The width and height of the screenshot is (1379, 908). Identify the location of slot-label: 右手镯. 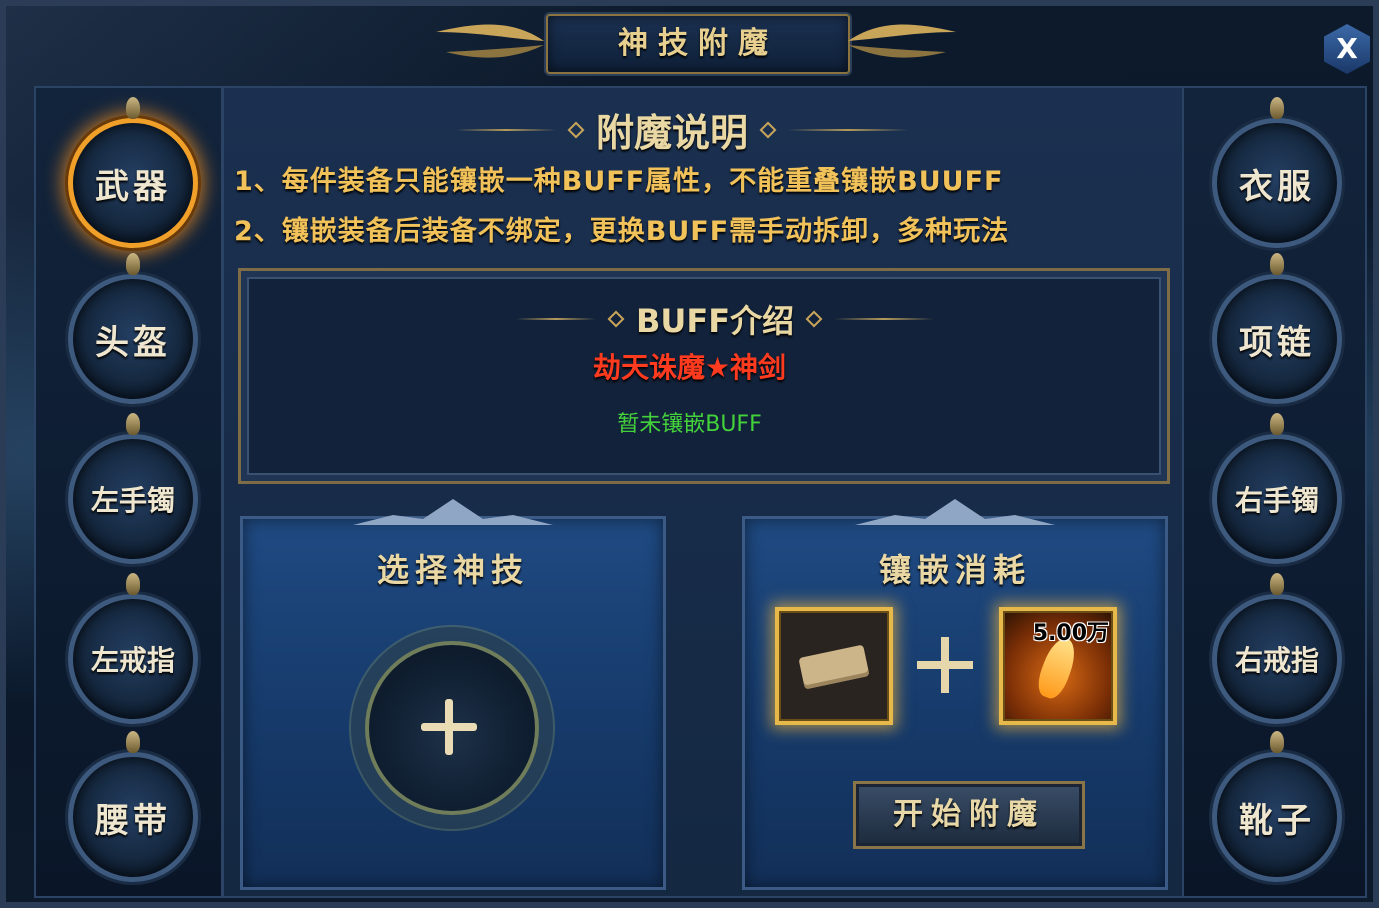
(1276, 500).